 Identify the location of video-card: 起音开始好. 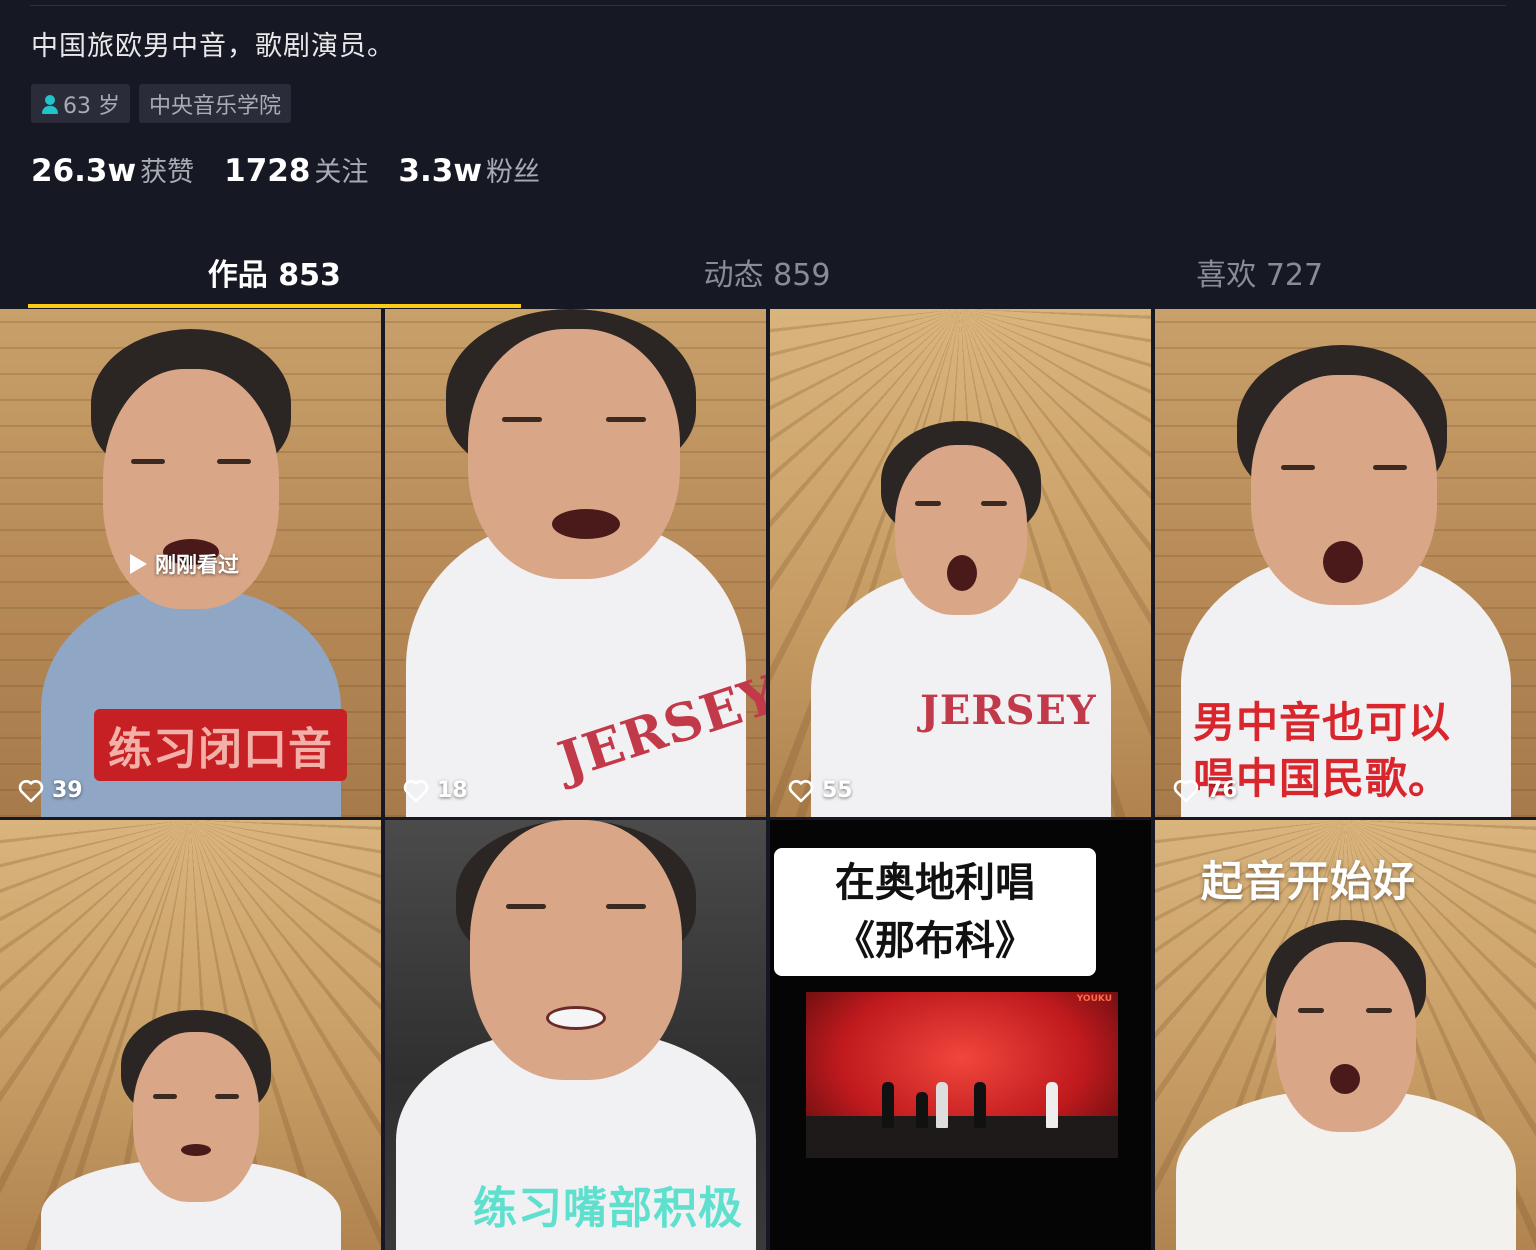
(1345, 1035).